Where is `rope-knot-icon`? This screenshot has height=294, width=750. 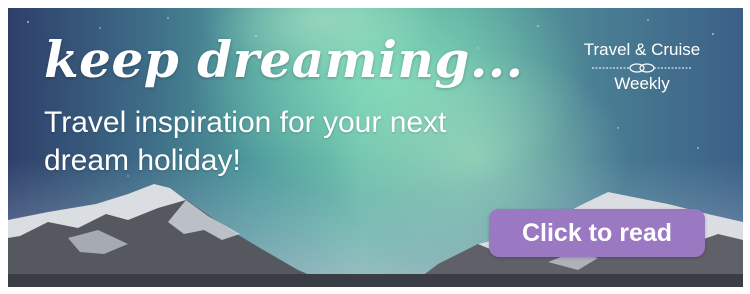 rope-knot-icon is located at coordinates (642, 68).